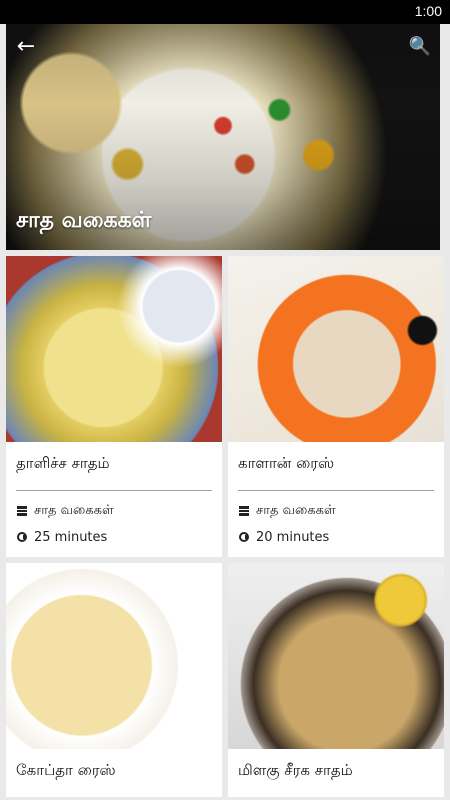 The height and width of the screenshot is (800, 450). What do you see at coordinates (71, 537) in the screenshot?
I see `time-text: 25 minutes` at bounding box center [71, 537].